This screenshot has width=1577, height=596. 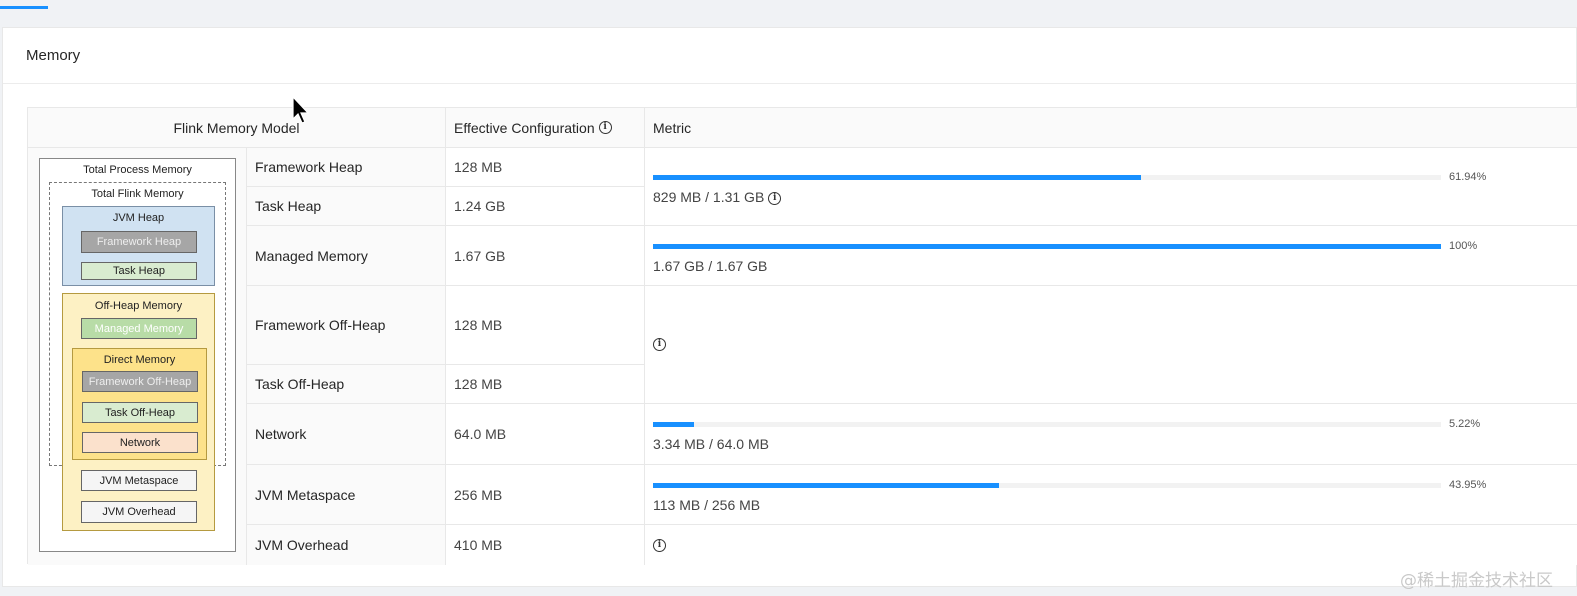 I want to click on header-model: Flink Memory Model, so click(x=237, y=128).